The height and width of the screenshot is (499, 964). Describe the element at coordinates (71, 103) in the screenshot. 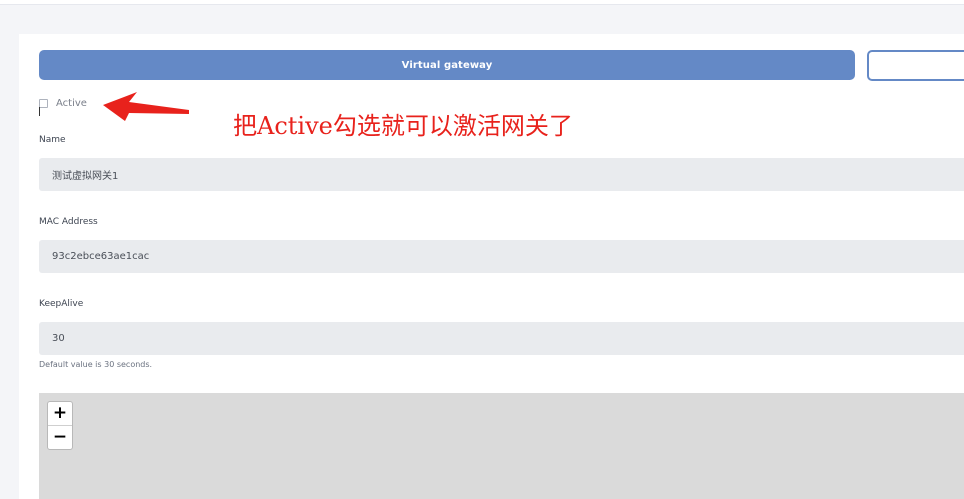

I see `active-label: Active` at that location.